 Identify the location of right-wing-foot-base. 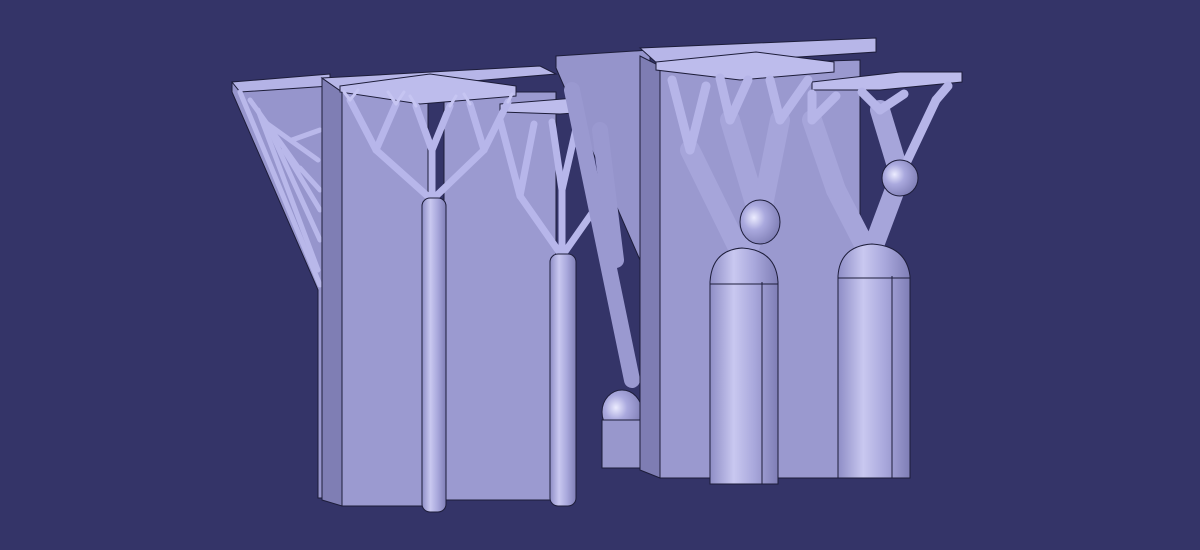
(622, 444).